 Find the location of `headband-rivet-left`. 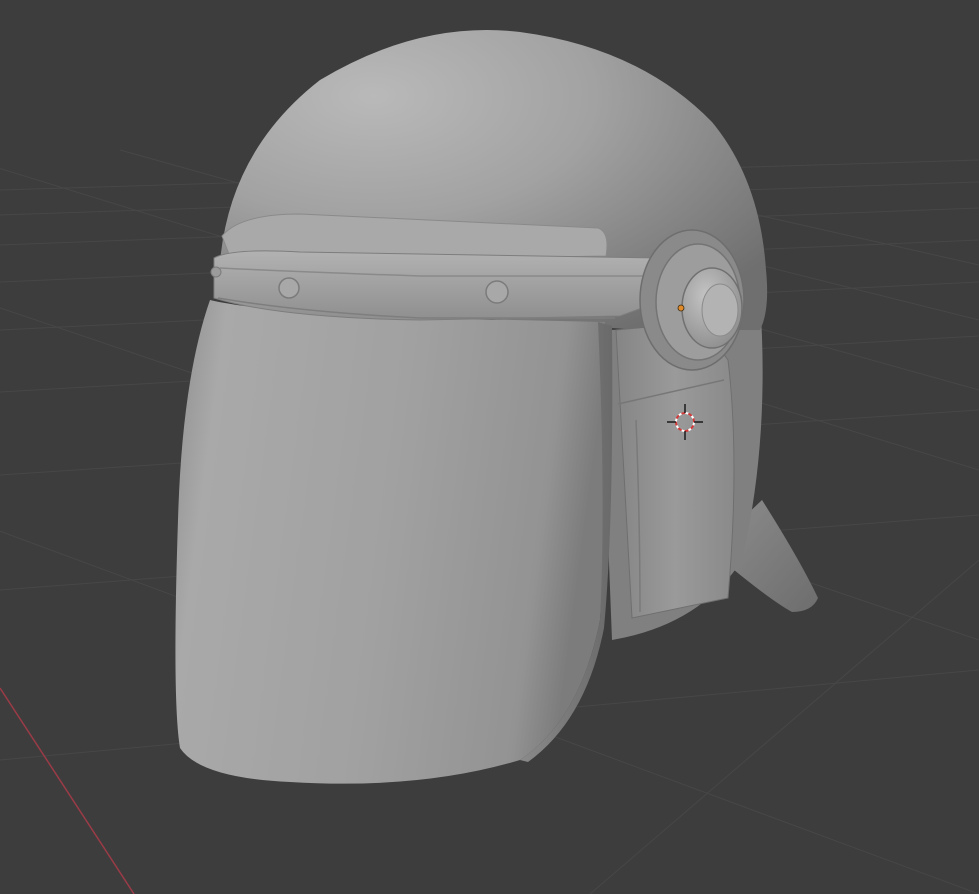

headband-rivet-left is located at coordinates (289, 288).